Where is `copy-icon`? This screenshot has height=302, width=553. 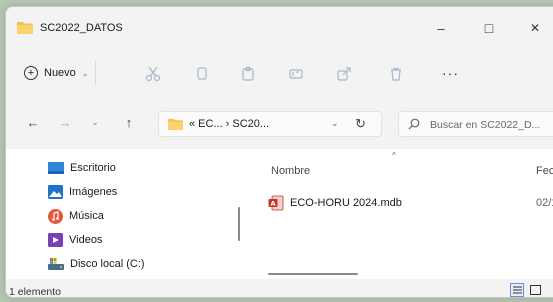 copy-icon is located at coordinates (202, 74).